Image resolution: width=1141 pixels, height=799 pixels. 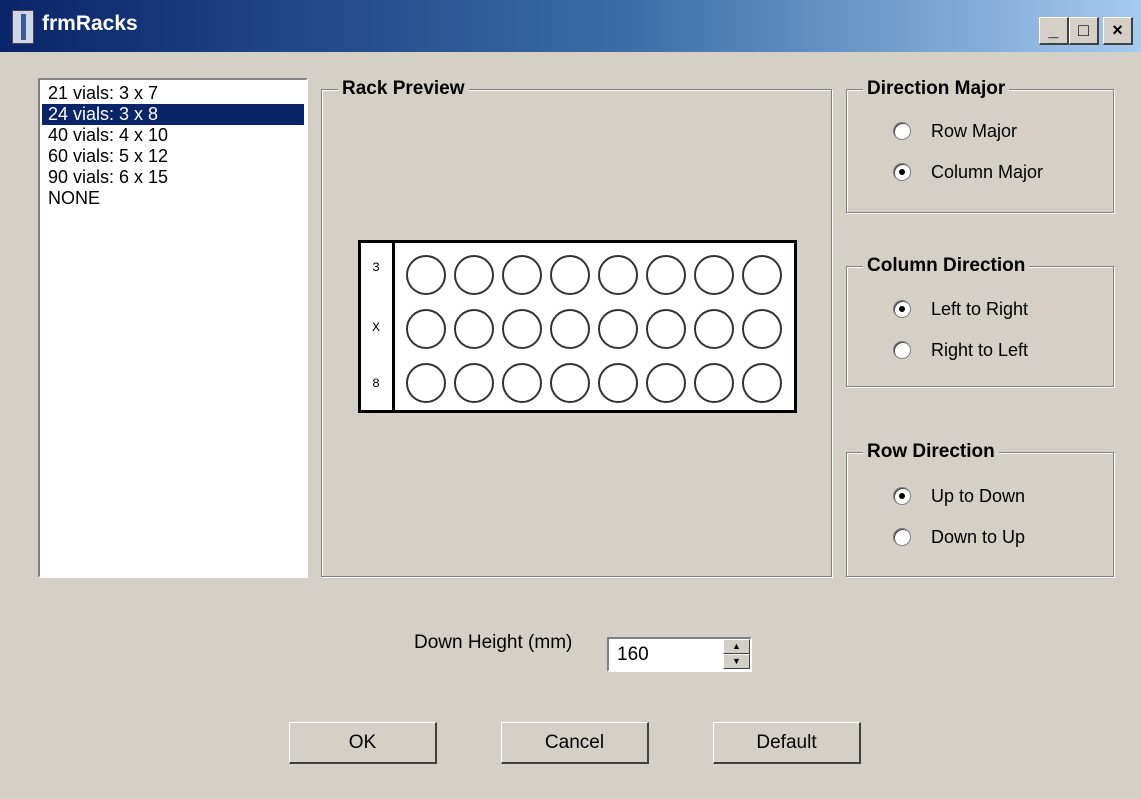 What do you see at coordinates (974, 131) in the screenshot?
I see `radio-label: Row Major` at bounding box center [974, 131].